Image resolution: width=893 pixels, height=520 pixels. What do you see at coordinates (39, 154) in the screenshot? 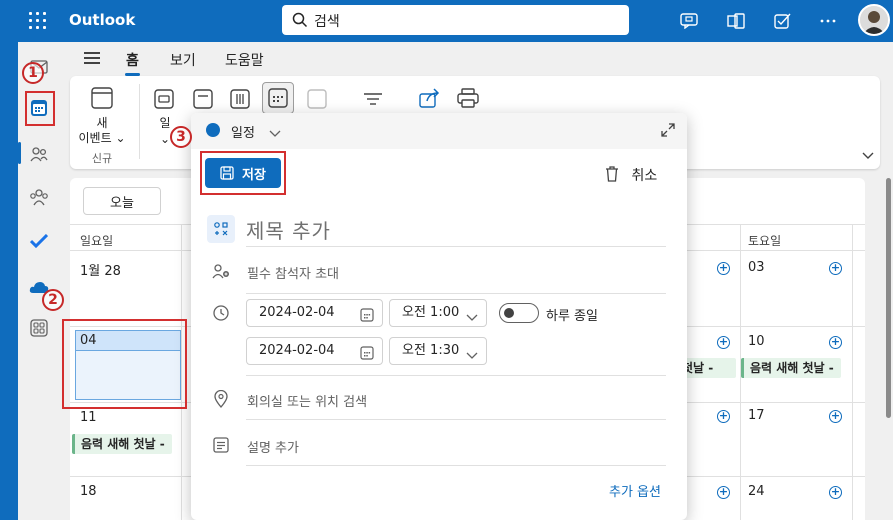
I see `people-icon` at bounding box center [39, 154].